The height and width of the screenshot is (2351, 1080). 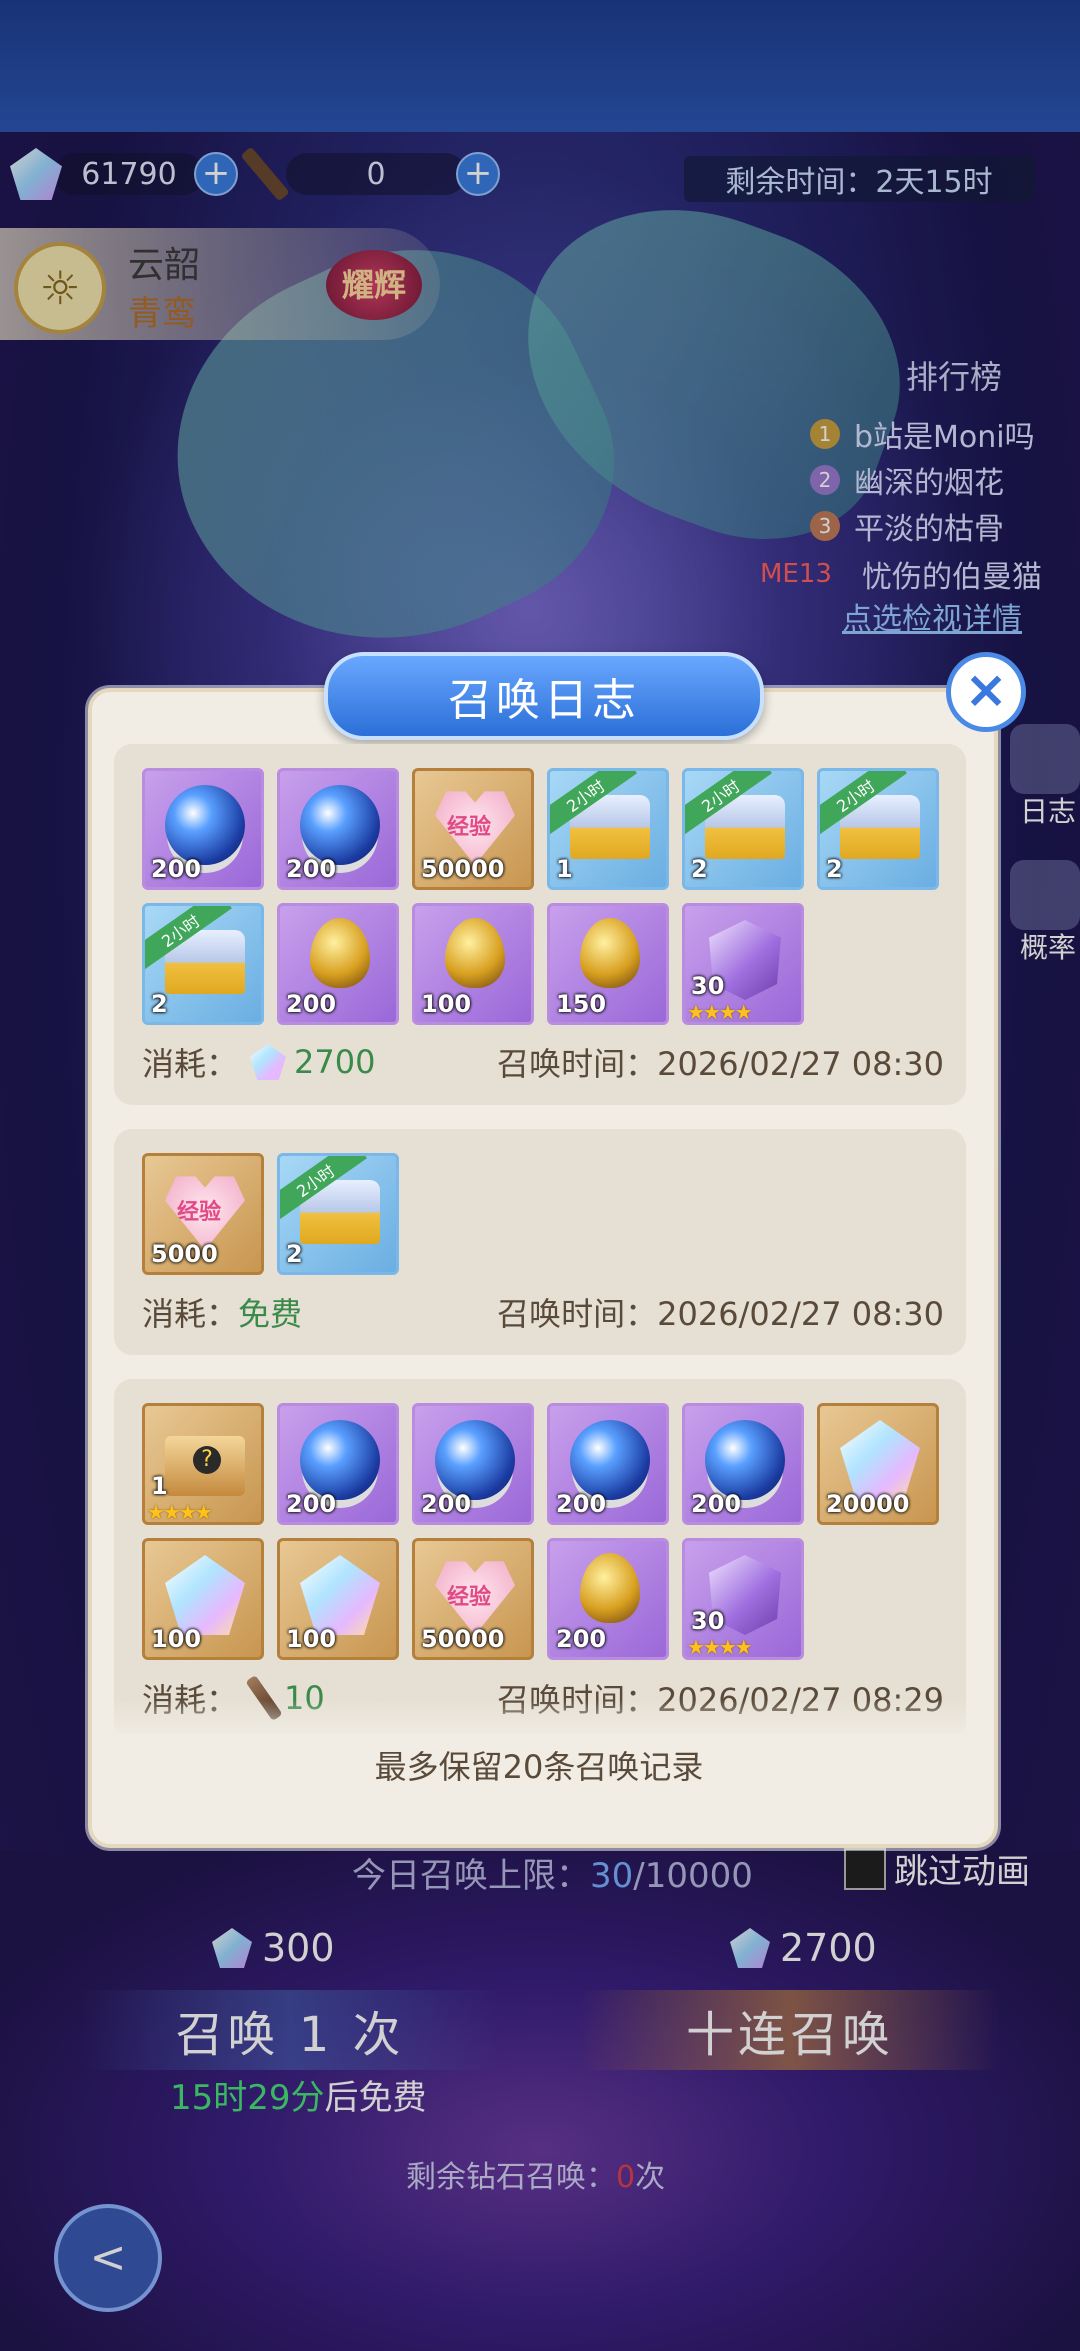 I want to click on record-cost: 消耗： 免费, so click(x=222, y=1312).